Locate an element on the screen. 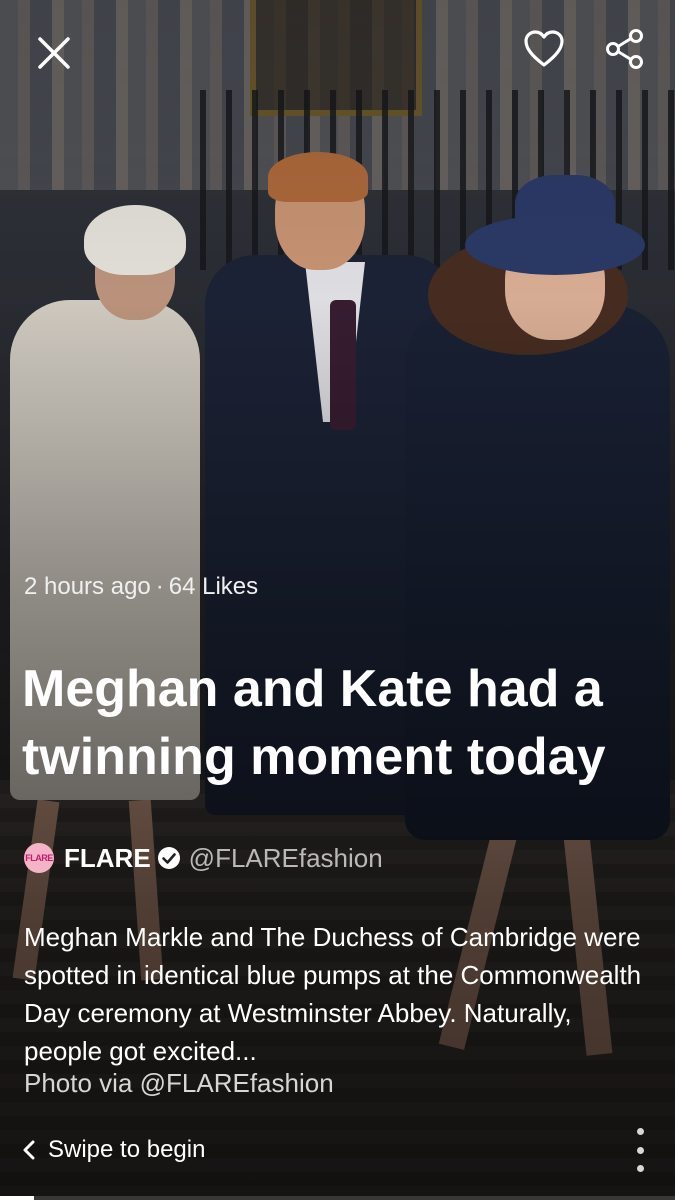 The height and width of the screenshot is (1200, 675). heart-icon is located at coordinates (544, 48).